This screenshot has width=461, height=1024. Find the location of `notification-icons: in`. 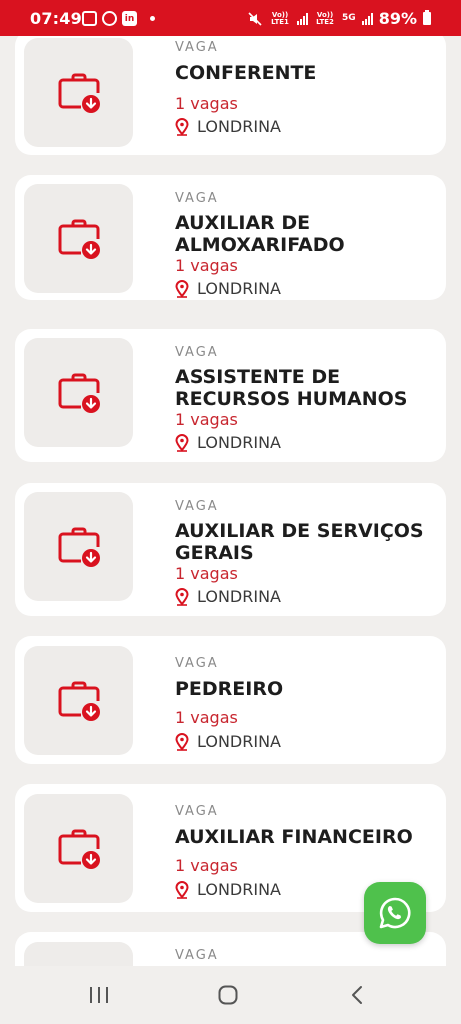

notification-icons: in is located at coordinates (118, 18).